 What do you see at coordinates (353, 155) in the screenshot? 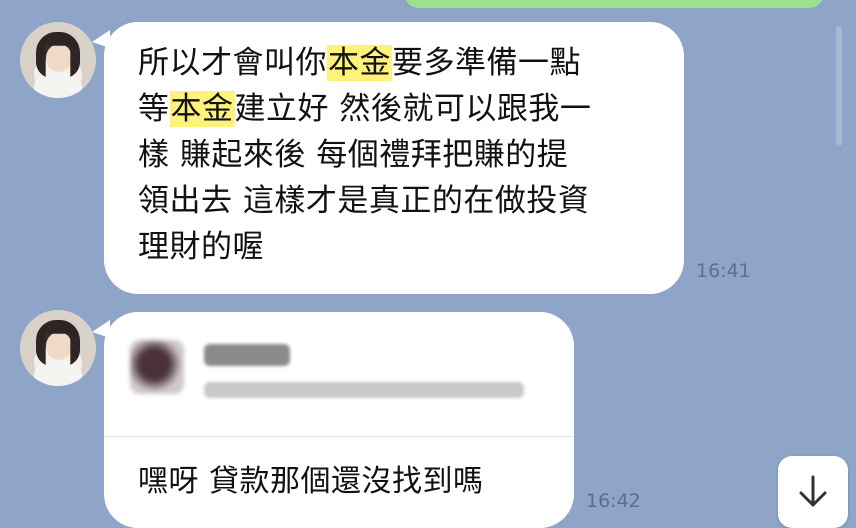
I see `message-line: 樣 賺起來後 每個禮拜把賺的提` at bounding box center [353, 155].